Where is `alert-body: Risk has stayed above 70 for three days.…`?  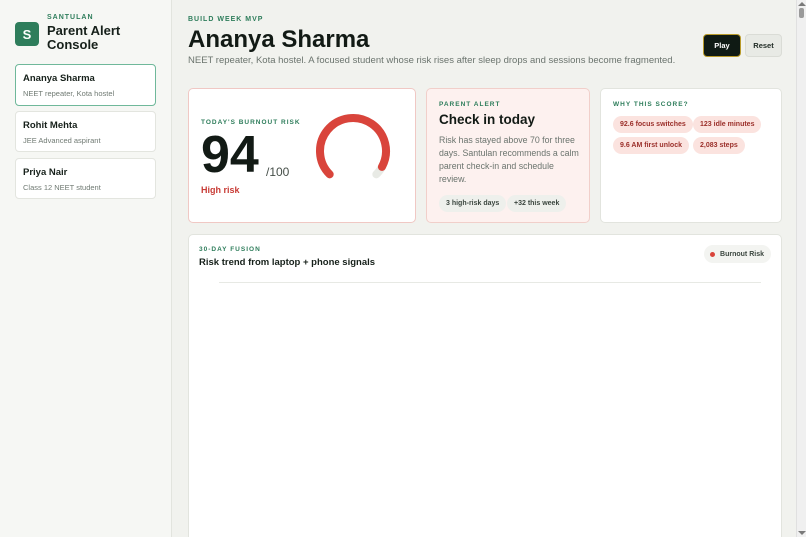 alert-body: Risk has stayed above 70 for three days.… is located at coordinates (509, 159).